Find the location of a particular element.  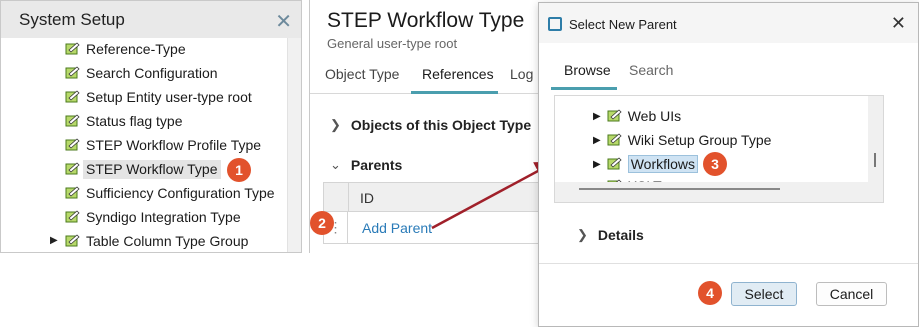

panel-title: System Setup is located at coordinates (72, 19).